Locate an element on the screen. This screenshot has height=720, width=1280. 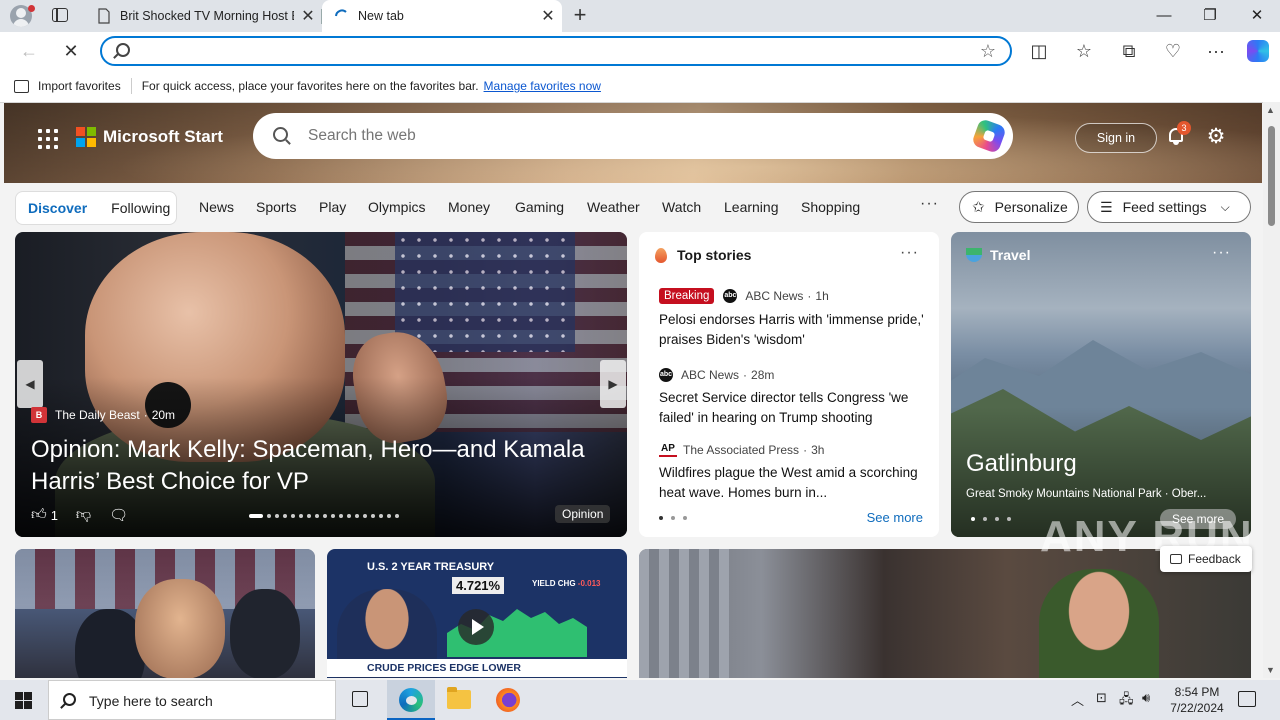
tab-new-tab: New tab ✕ is located at coordinates (442, 16).